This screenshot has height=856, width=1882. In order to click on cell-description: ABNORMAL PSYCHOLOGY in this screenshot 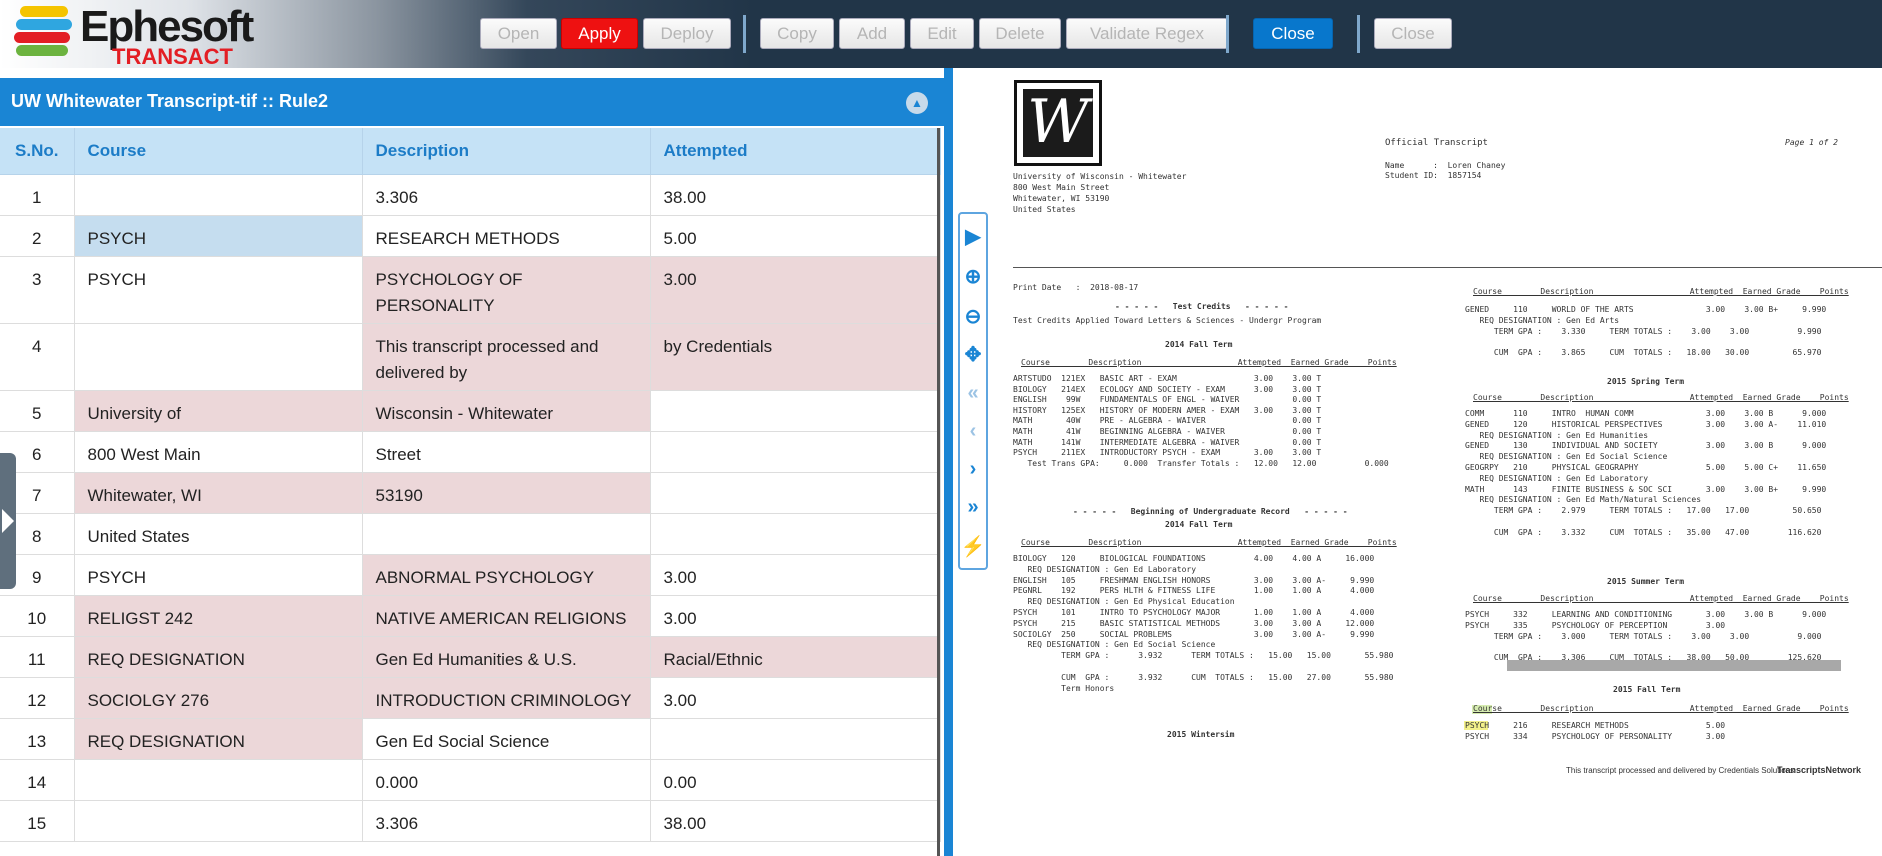, I will do `click(506, 575)`.